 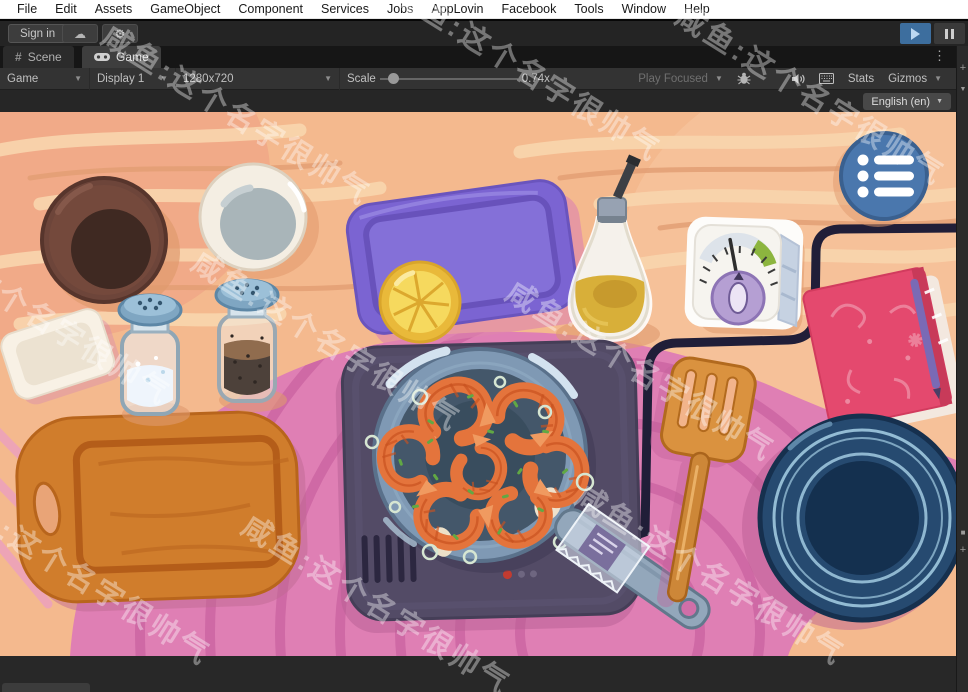 I want to click on tab-game: Game, so click(x=121, y=57).